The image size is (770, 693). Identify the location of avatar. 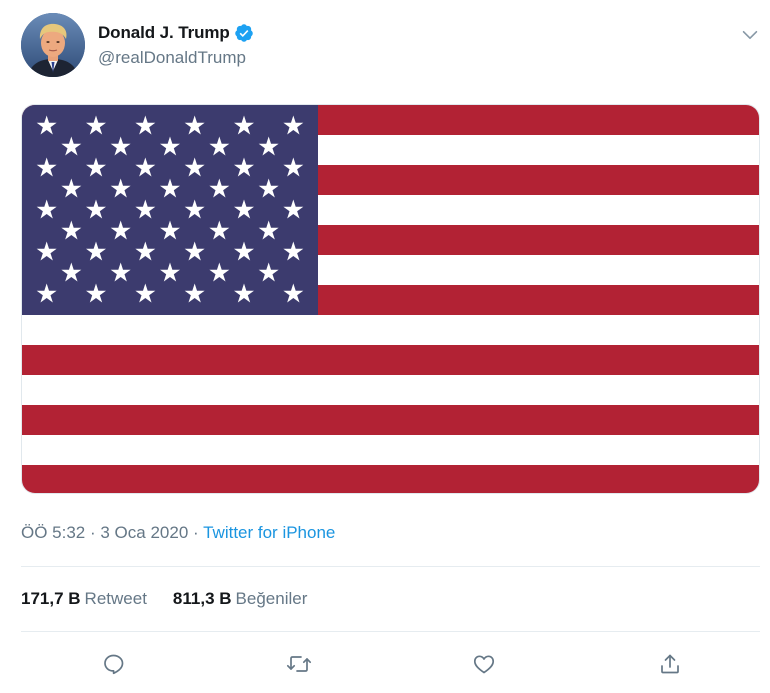
(53, 45).